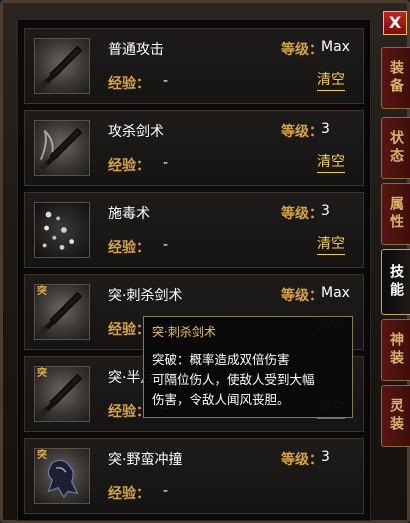  I want to click on skill-name: 突·野蛮冲撞, so click(145, 460).